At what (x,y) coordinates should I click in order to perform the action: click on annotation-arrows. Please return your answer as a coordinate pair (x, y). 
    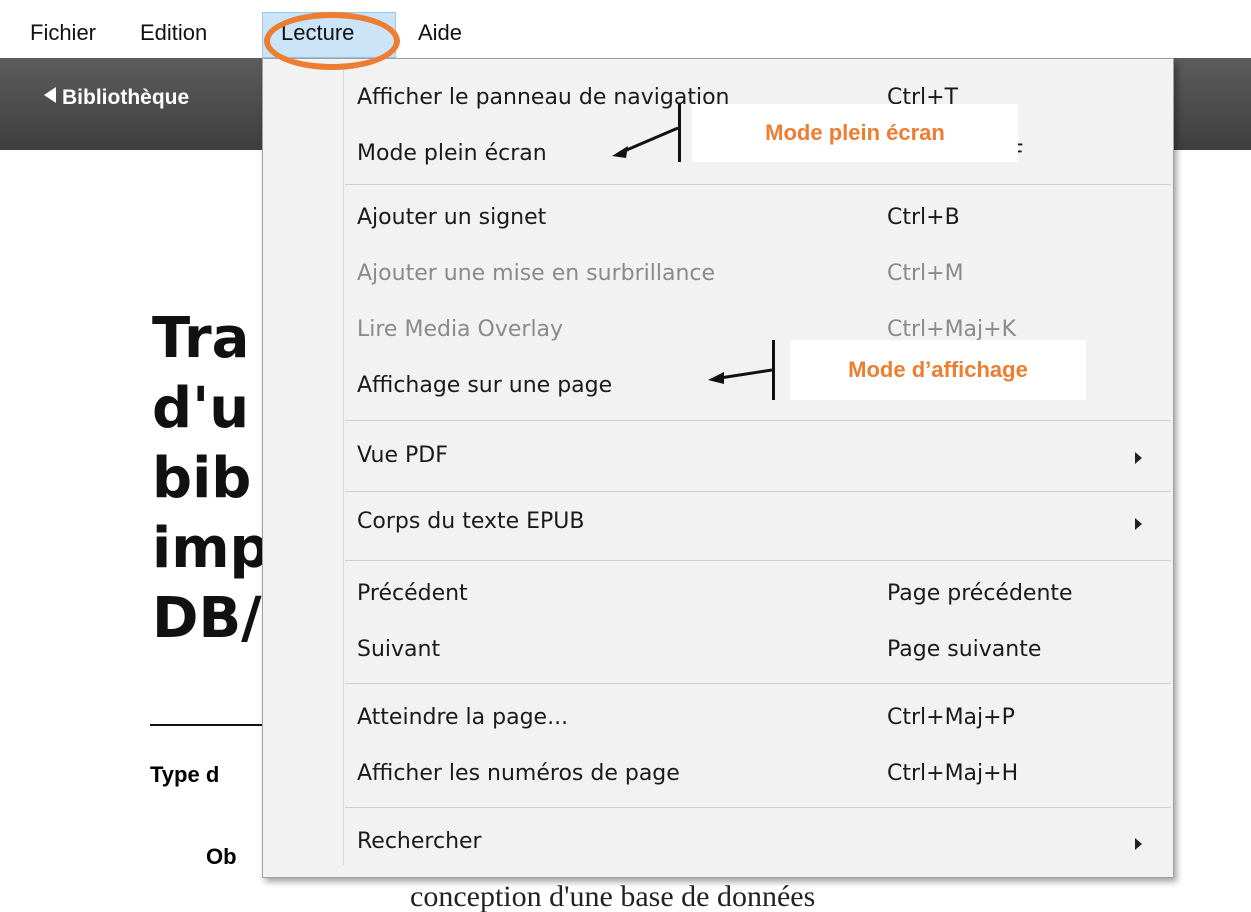
    Looking at the image, I should click on (692, 255).